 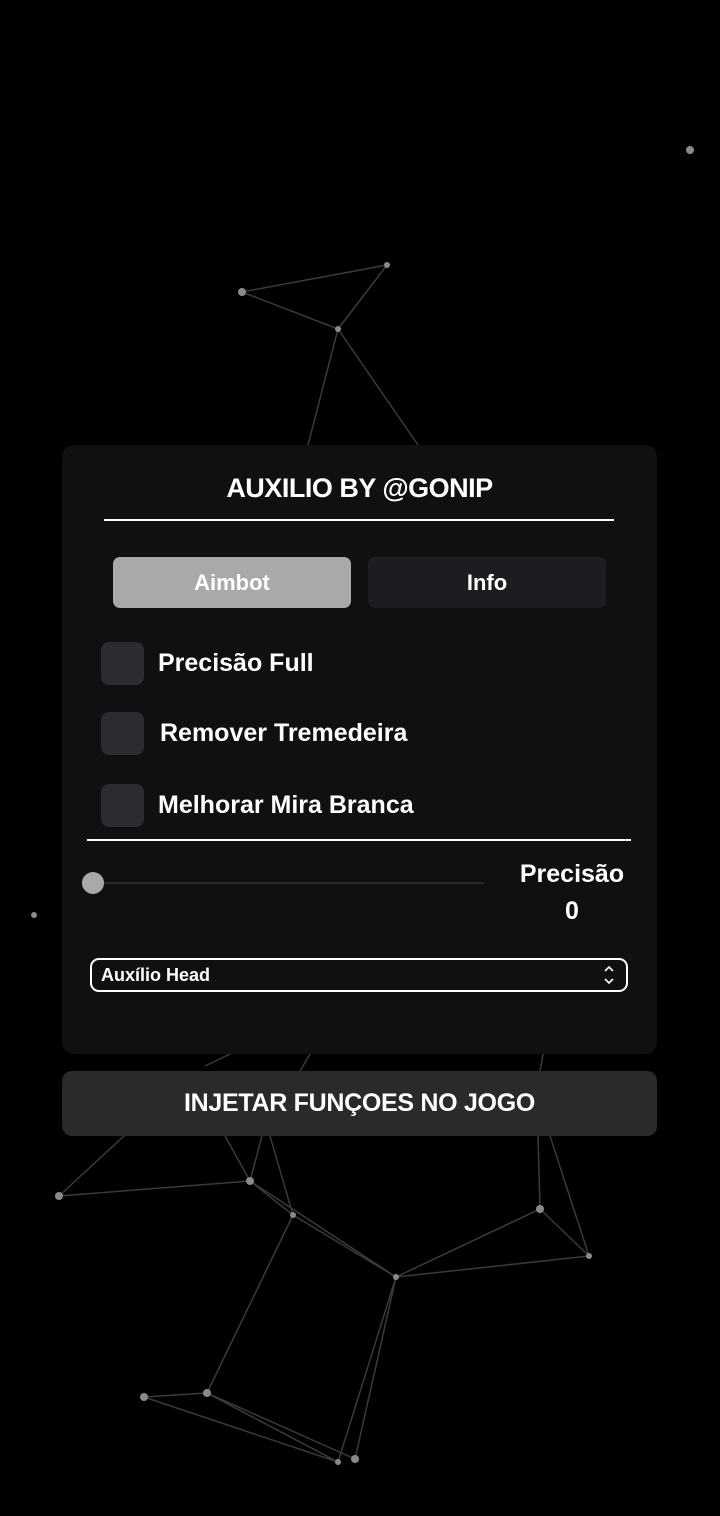 I want to click on panel-title: AUXILIO BY @GONIP, so click(x=359, y=488).